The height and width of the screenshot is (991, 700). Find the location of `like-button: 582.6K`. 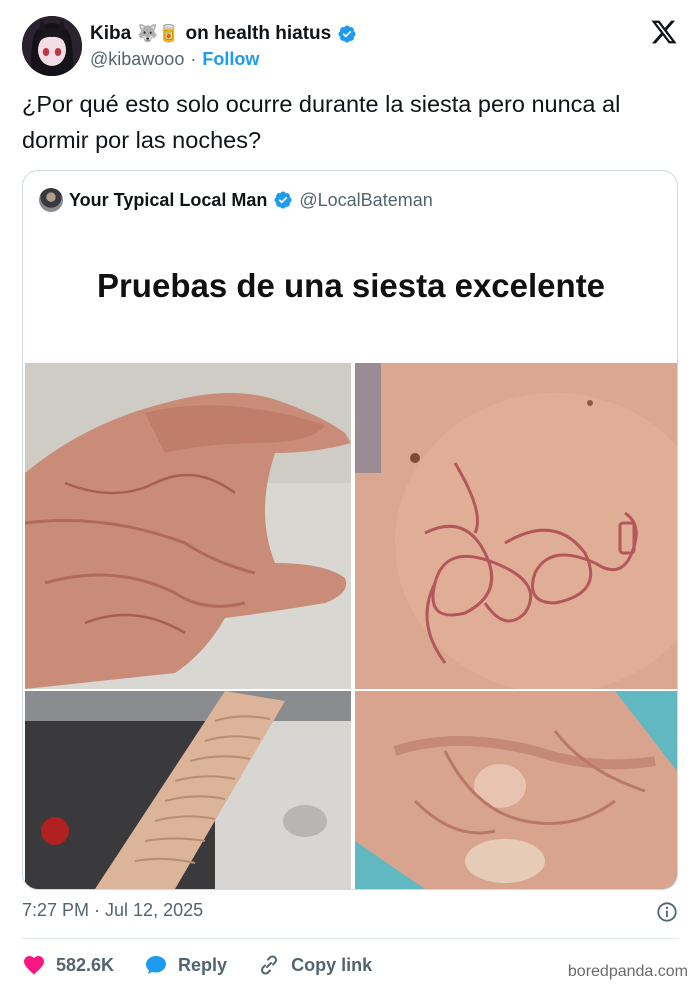

like-button: 582.6K is located at coordinates (68, 965).